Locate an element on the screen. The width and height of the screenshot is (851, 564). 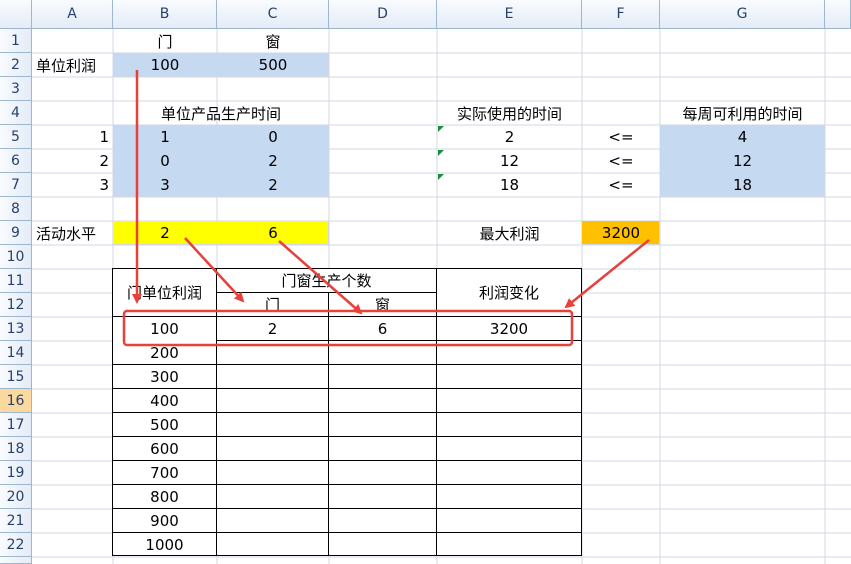
arrow-b9-to-c12 is located at coordinates (214, 270).